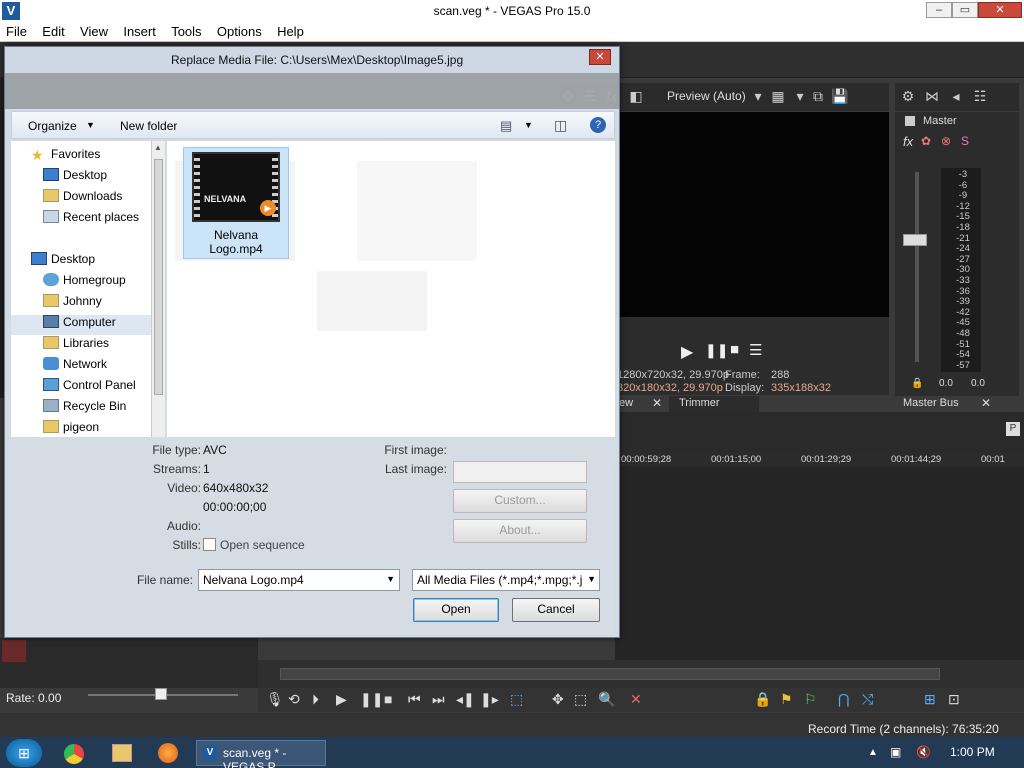 Image resolution: width=1024 pixels, height=768 pixels. I want to click on open-sequence-option: Open sequence, so click(254, 545).